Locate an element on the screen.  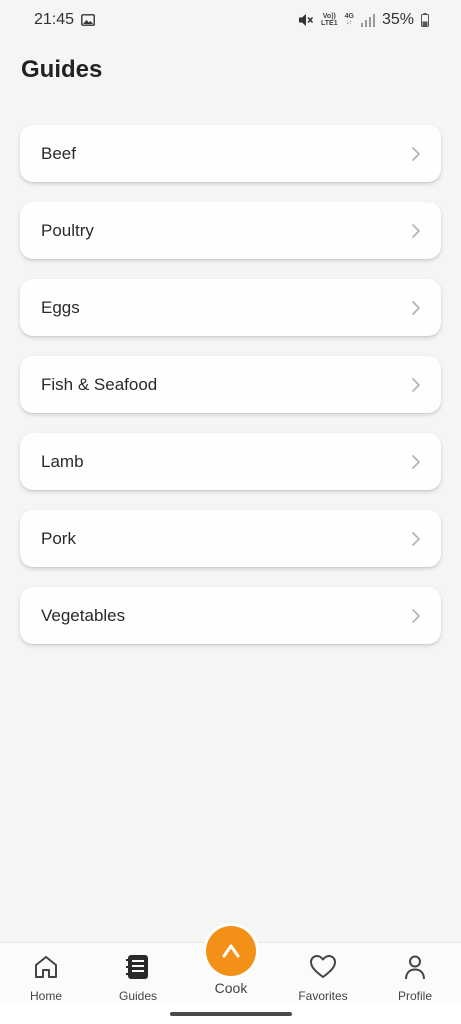
guide-label: Lamb is located at coordinates (62, 461).